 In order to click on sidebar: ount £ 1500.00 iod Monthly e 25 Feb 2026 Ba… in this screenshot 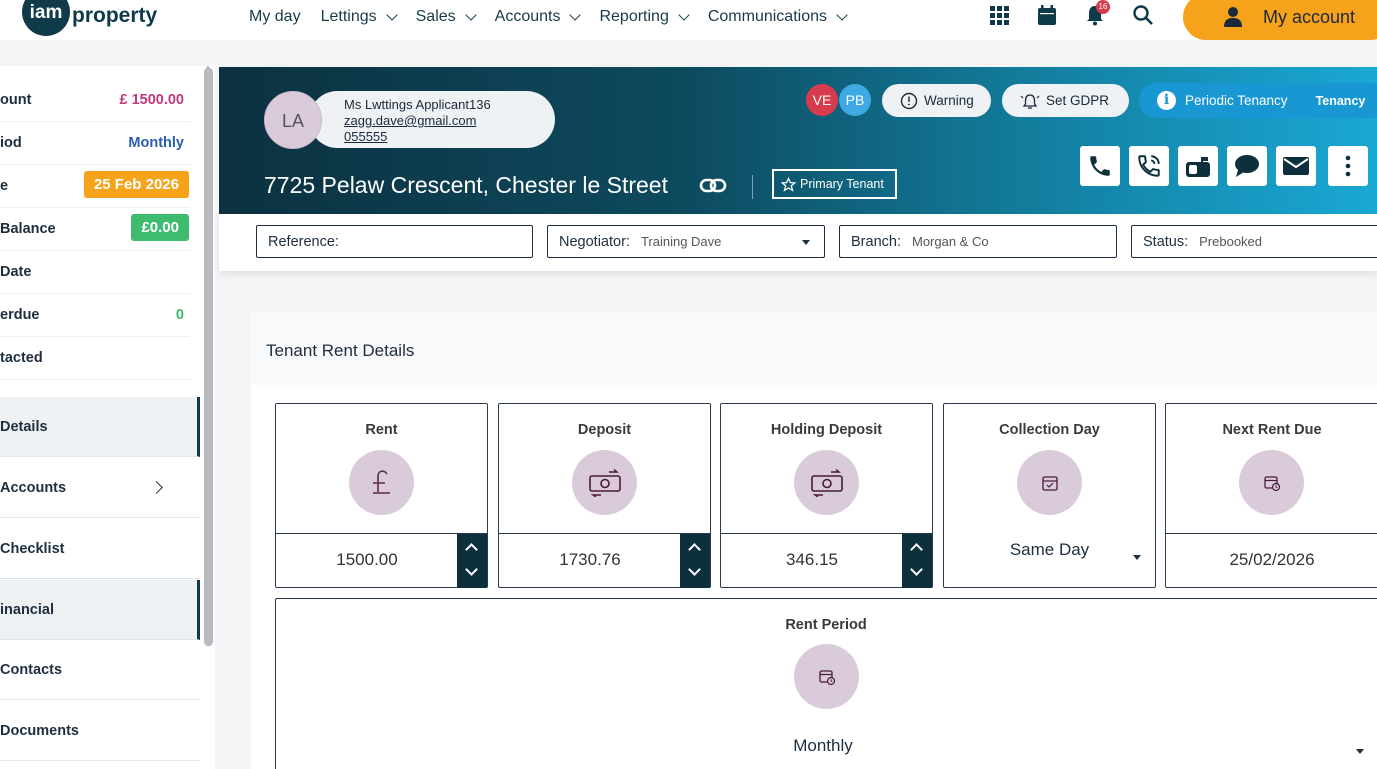, I will do `click(107, 417)`.